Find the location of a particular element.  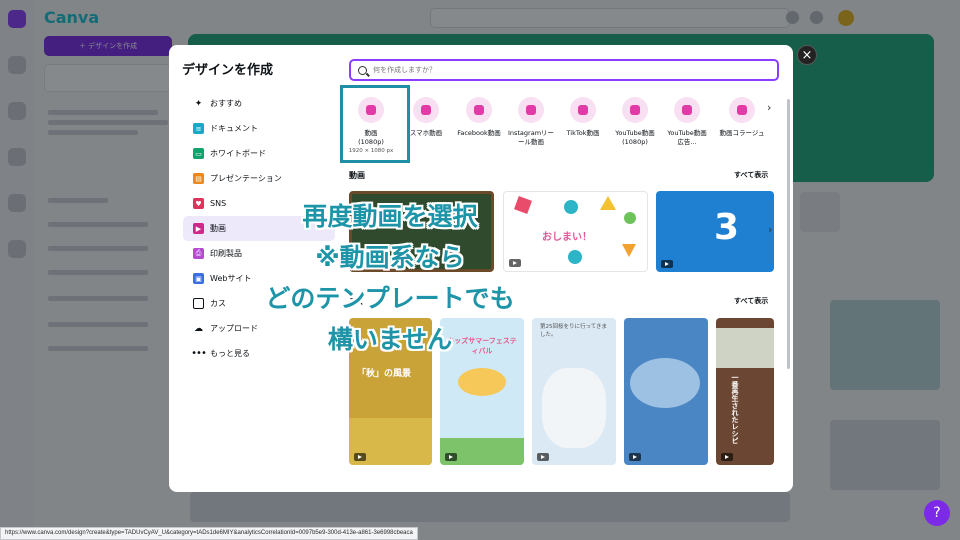

food-image is located at coordinates (745, 348).